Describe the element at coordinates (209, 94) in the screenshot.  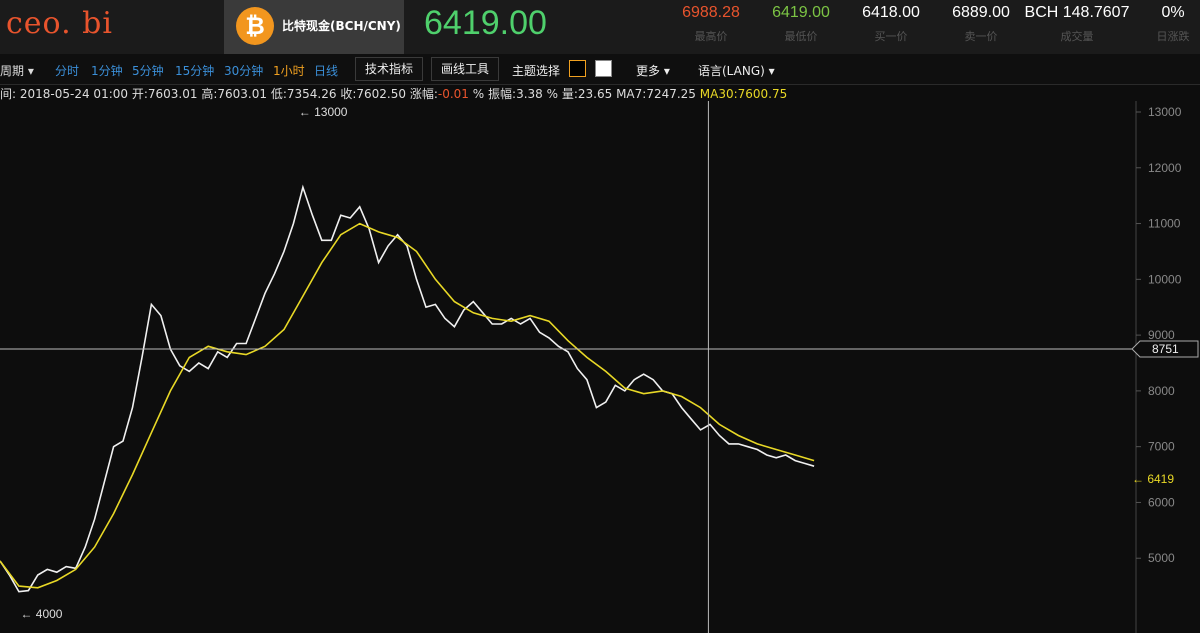
I see `high-label: 高:` at that location.